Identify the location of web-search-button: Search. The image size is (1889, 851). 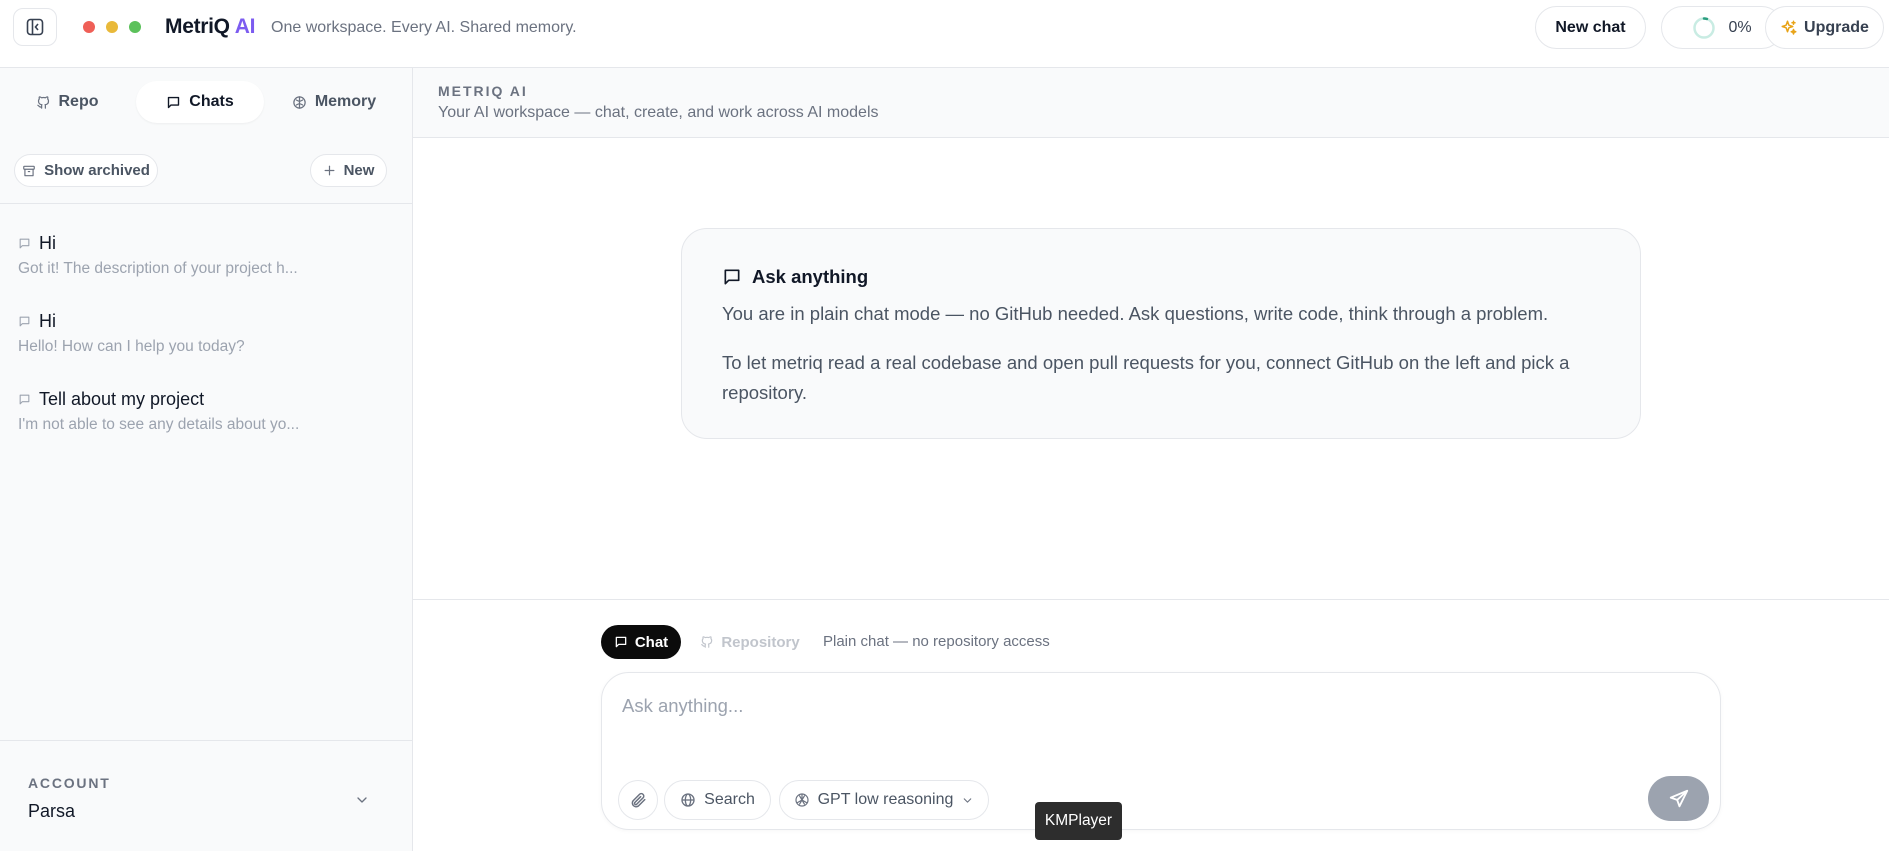
(717, 800).